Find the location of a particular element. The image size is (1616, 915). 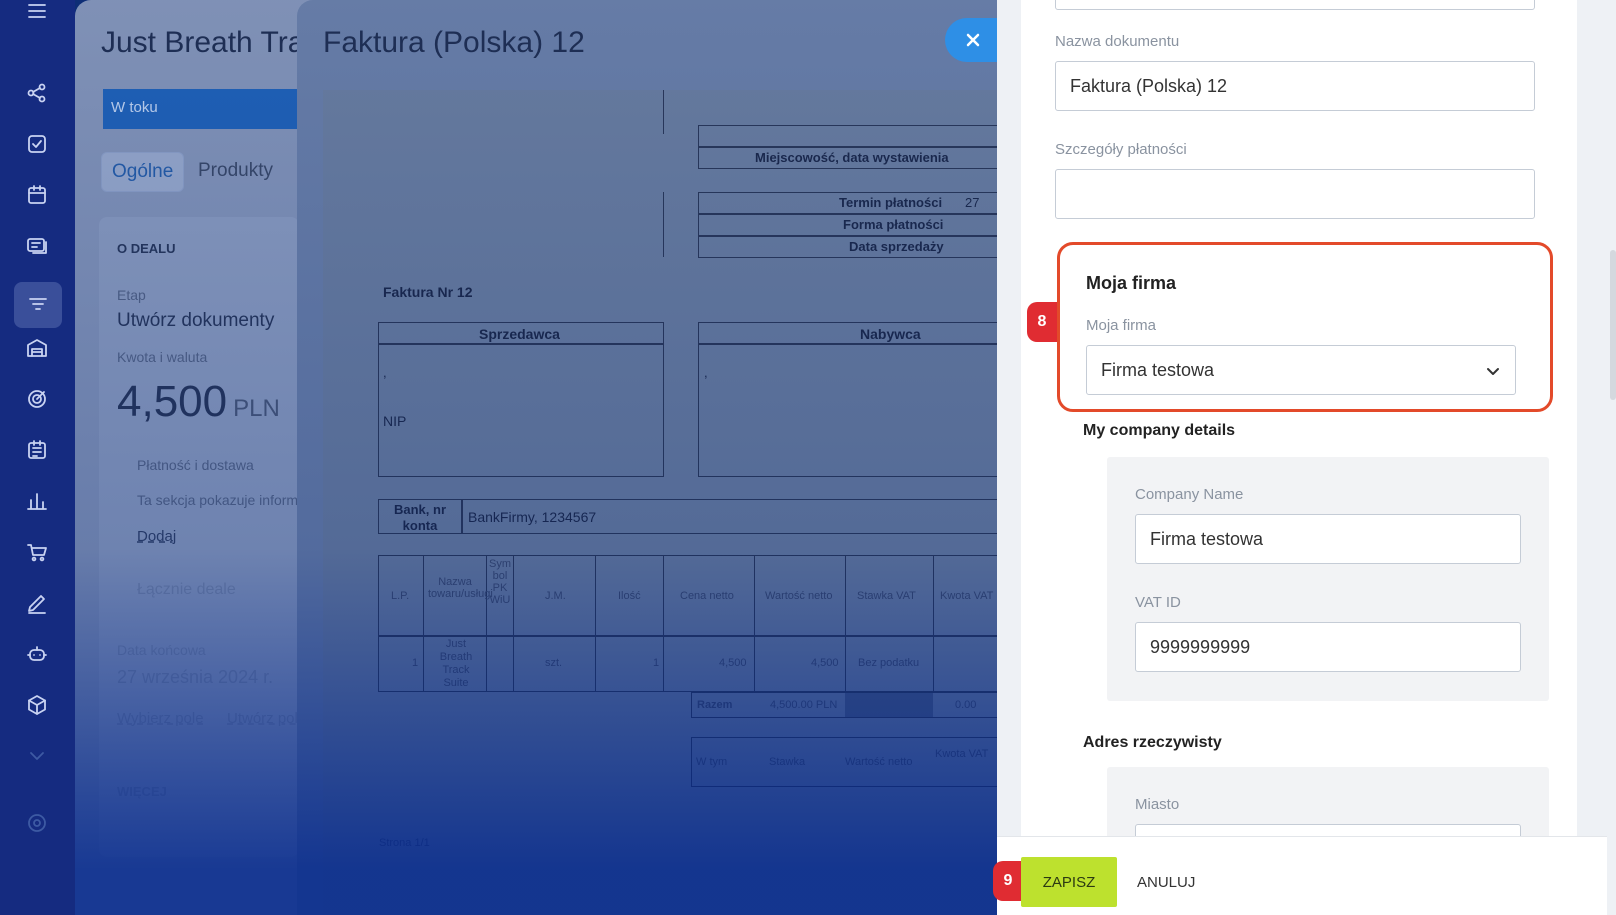

payment-term-value: 27 is located at coordinates (972, 202).